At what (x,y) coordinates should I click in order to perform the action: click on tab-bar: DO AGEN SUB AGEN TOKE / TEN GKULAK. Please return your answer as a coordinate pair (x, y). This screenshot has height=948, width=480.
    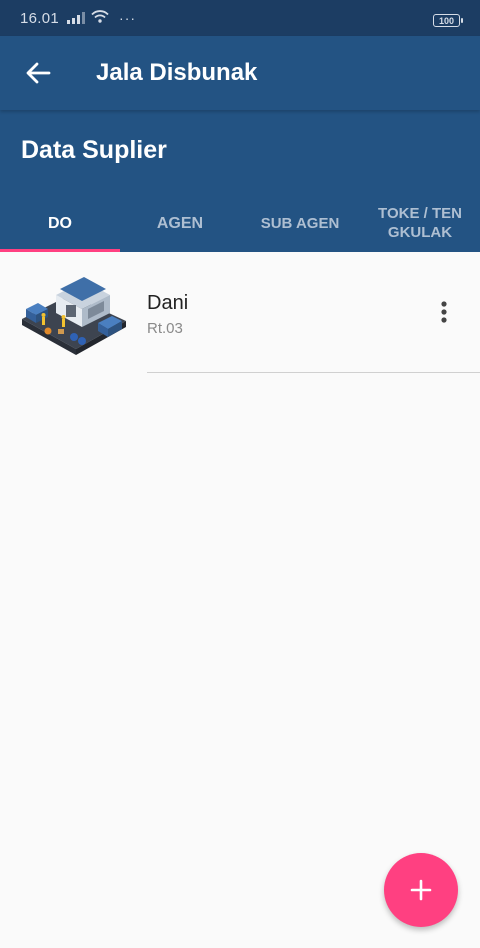
    Looking at the image, I should click on (240, 223).